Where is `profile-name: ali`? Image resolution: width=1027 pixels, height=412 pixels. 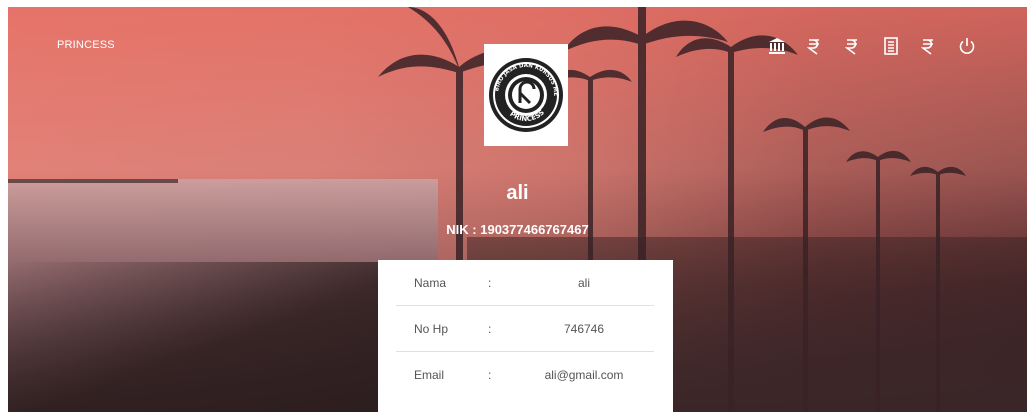
profile-name: ali is located at coordinates (517, 193).